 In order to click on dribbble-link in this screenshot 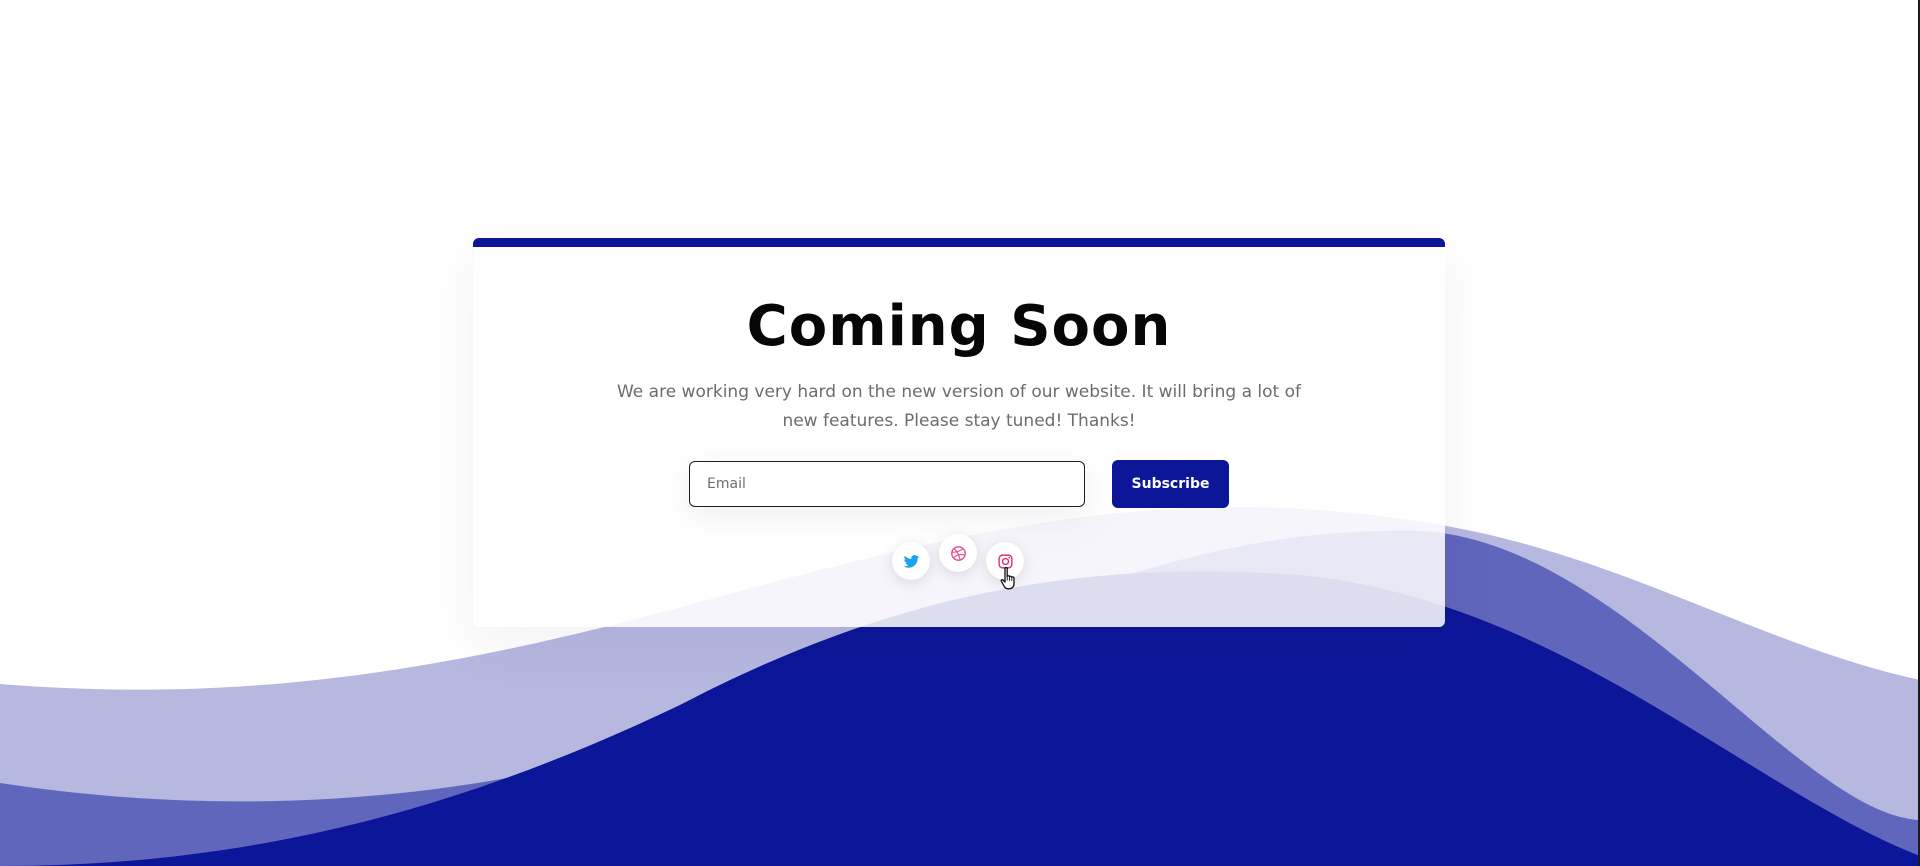, I will do `click(958, 553)`.